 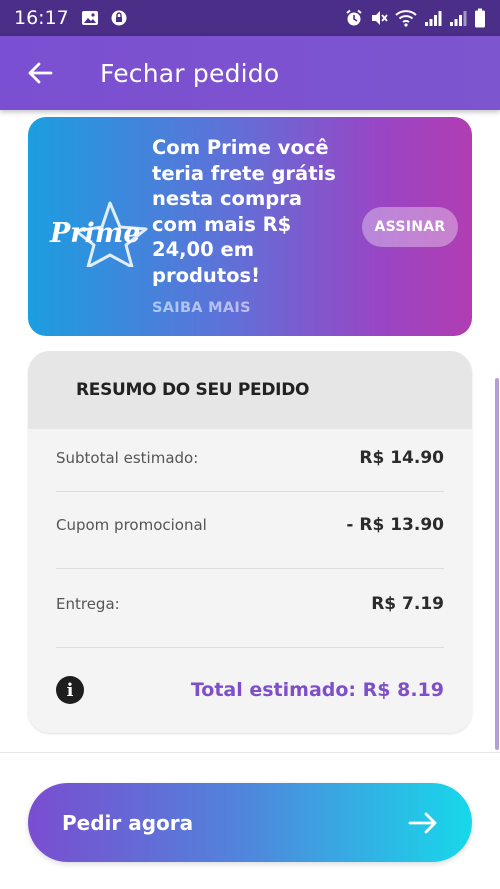 I want to click on summary-header: RESUMO DO SEU PEDIDO, so click(x=250, y=390).